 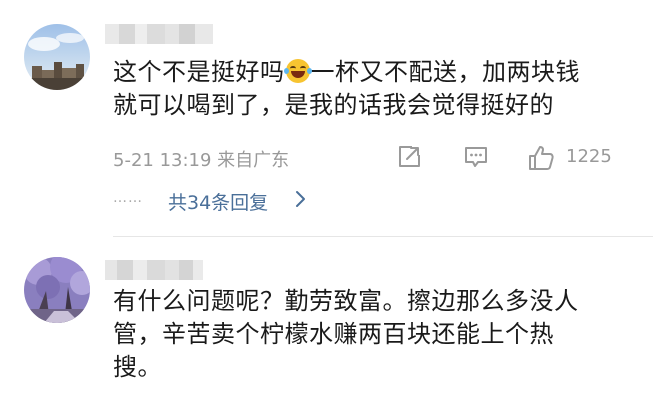 What do you see at coordinates (368, 89) in the screenshot?
I see `comment-text: 这个不是挺好吗 一杯又不配送，加两块钱 就可以喝到了，是我的话我会觉得挺好的` at bounding box center [368, 89].